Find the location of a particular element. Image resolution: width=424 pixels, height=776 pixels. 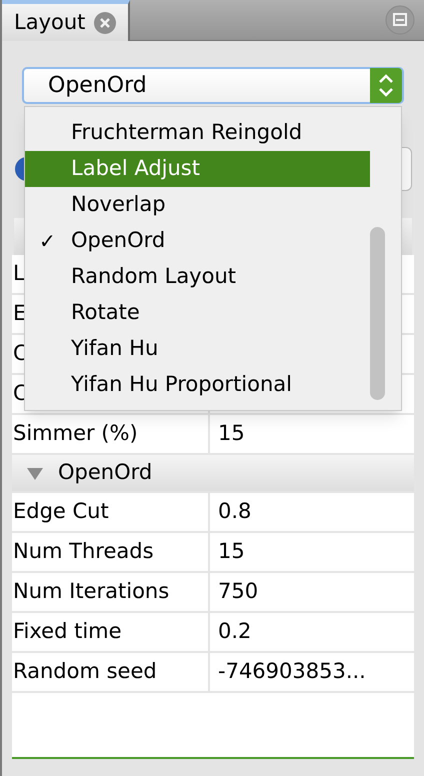

property-value: 750 is located at coordinates (312, 592).